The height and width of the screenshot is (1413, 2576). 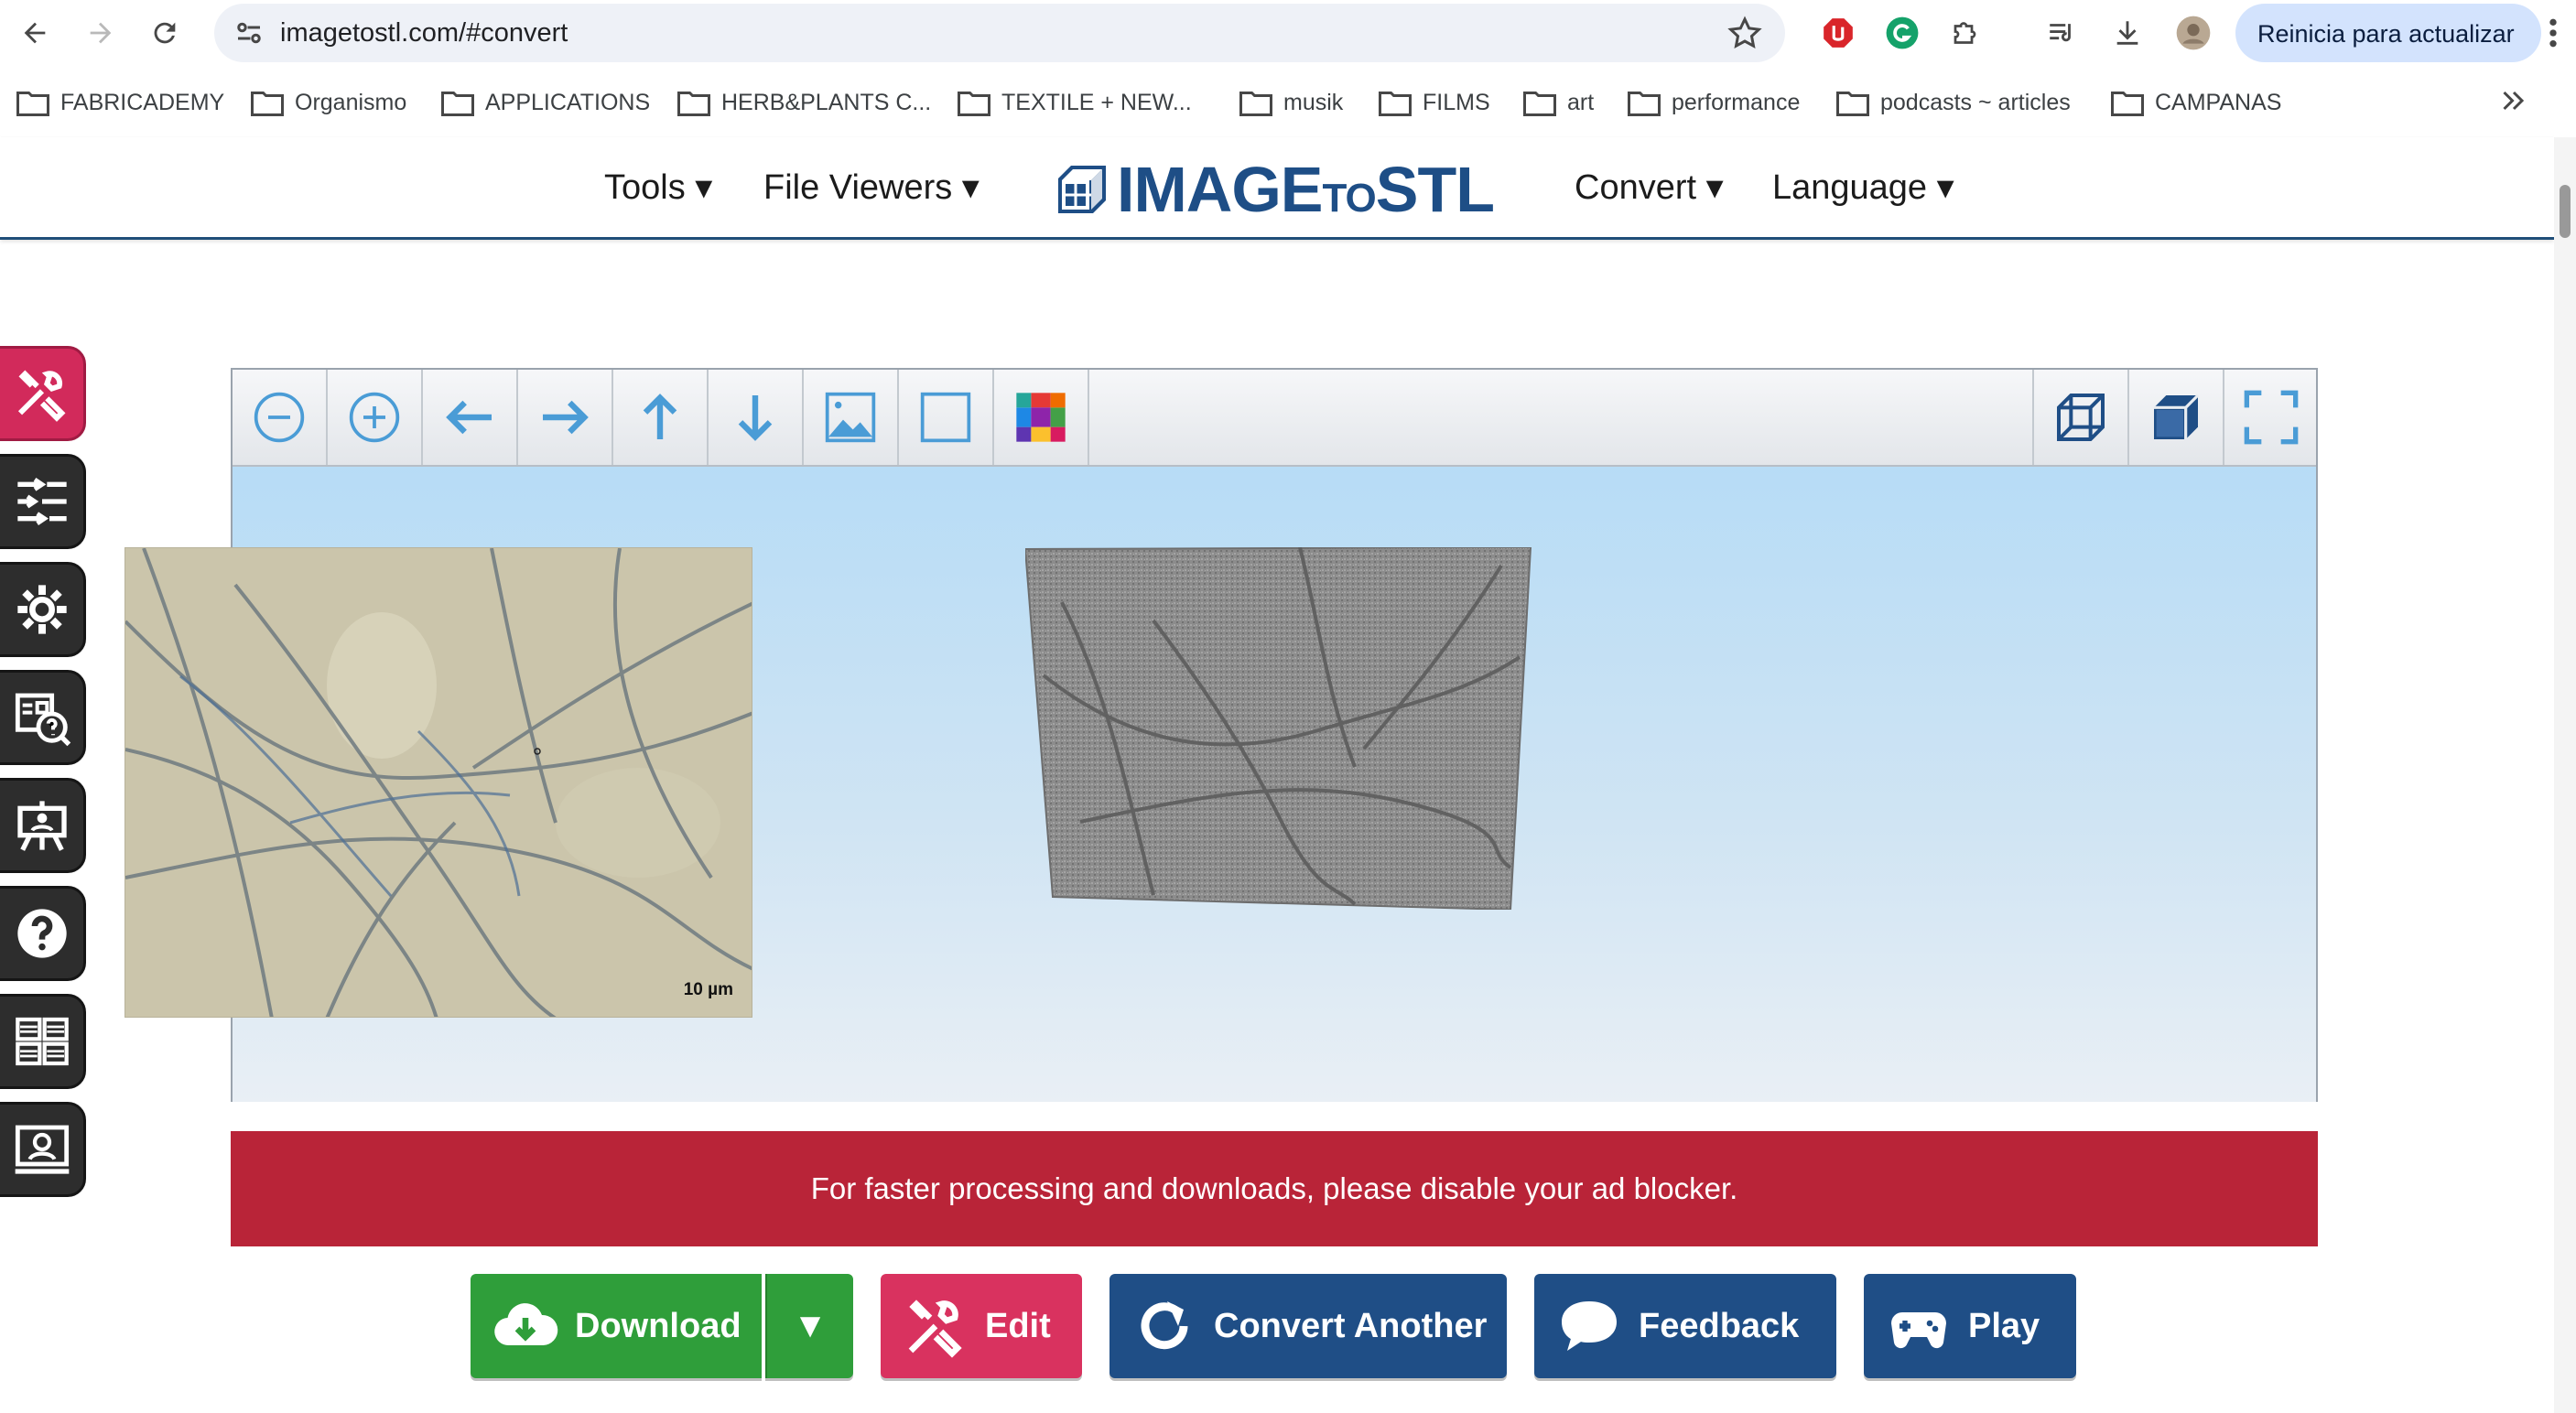 I want to click on play-button: Play, so click(x=1970, y=1326).